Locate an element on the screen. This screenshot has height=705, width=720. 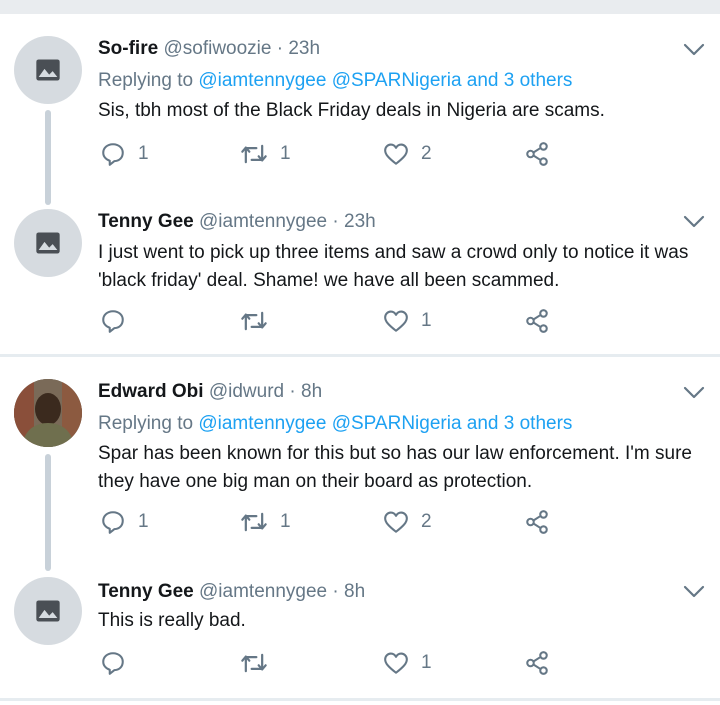
tweet-text: This is really bad. is located at coordinates (172, 620).